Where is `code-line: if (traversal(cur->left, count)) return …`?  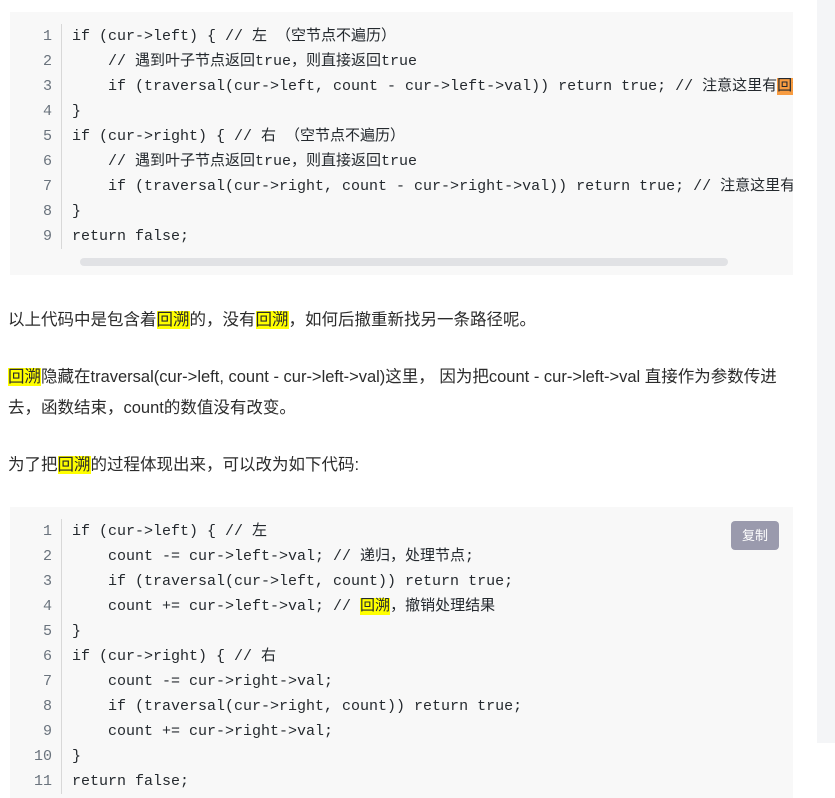 code-line: if (traversal(cur->left, count)) return … is located at coordinates (293, 581).